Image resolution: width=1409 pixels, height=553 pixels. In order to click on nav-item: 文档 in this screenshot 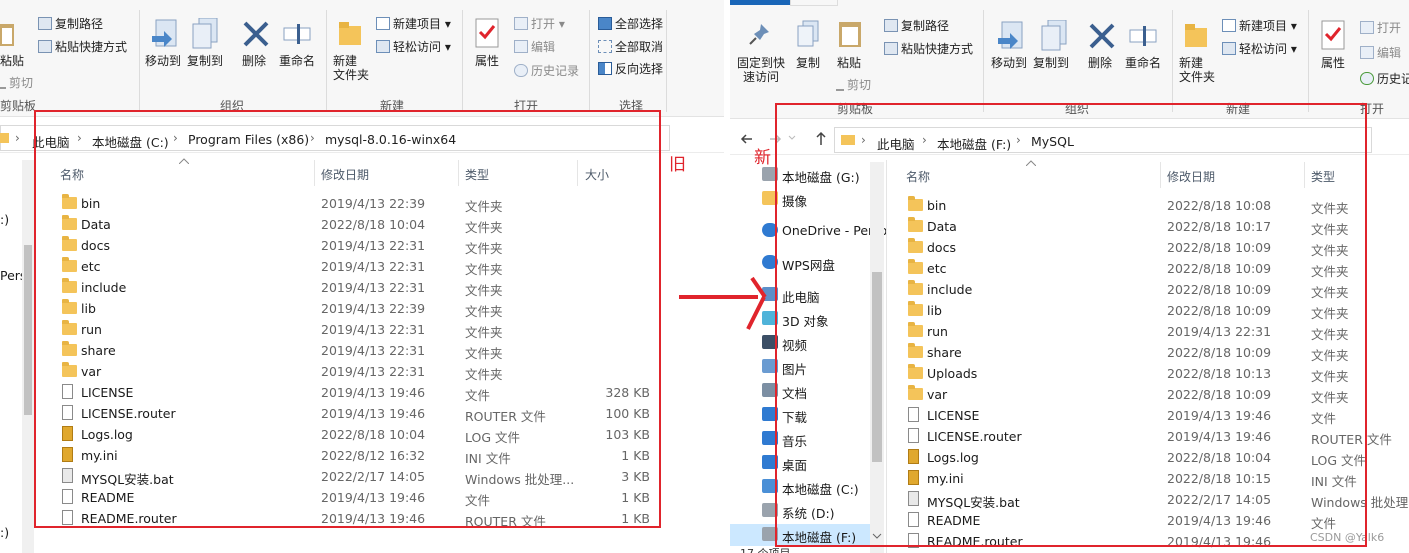, I will do `click(800, 391)`.